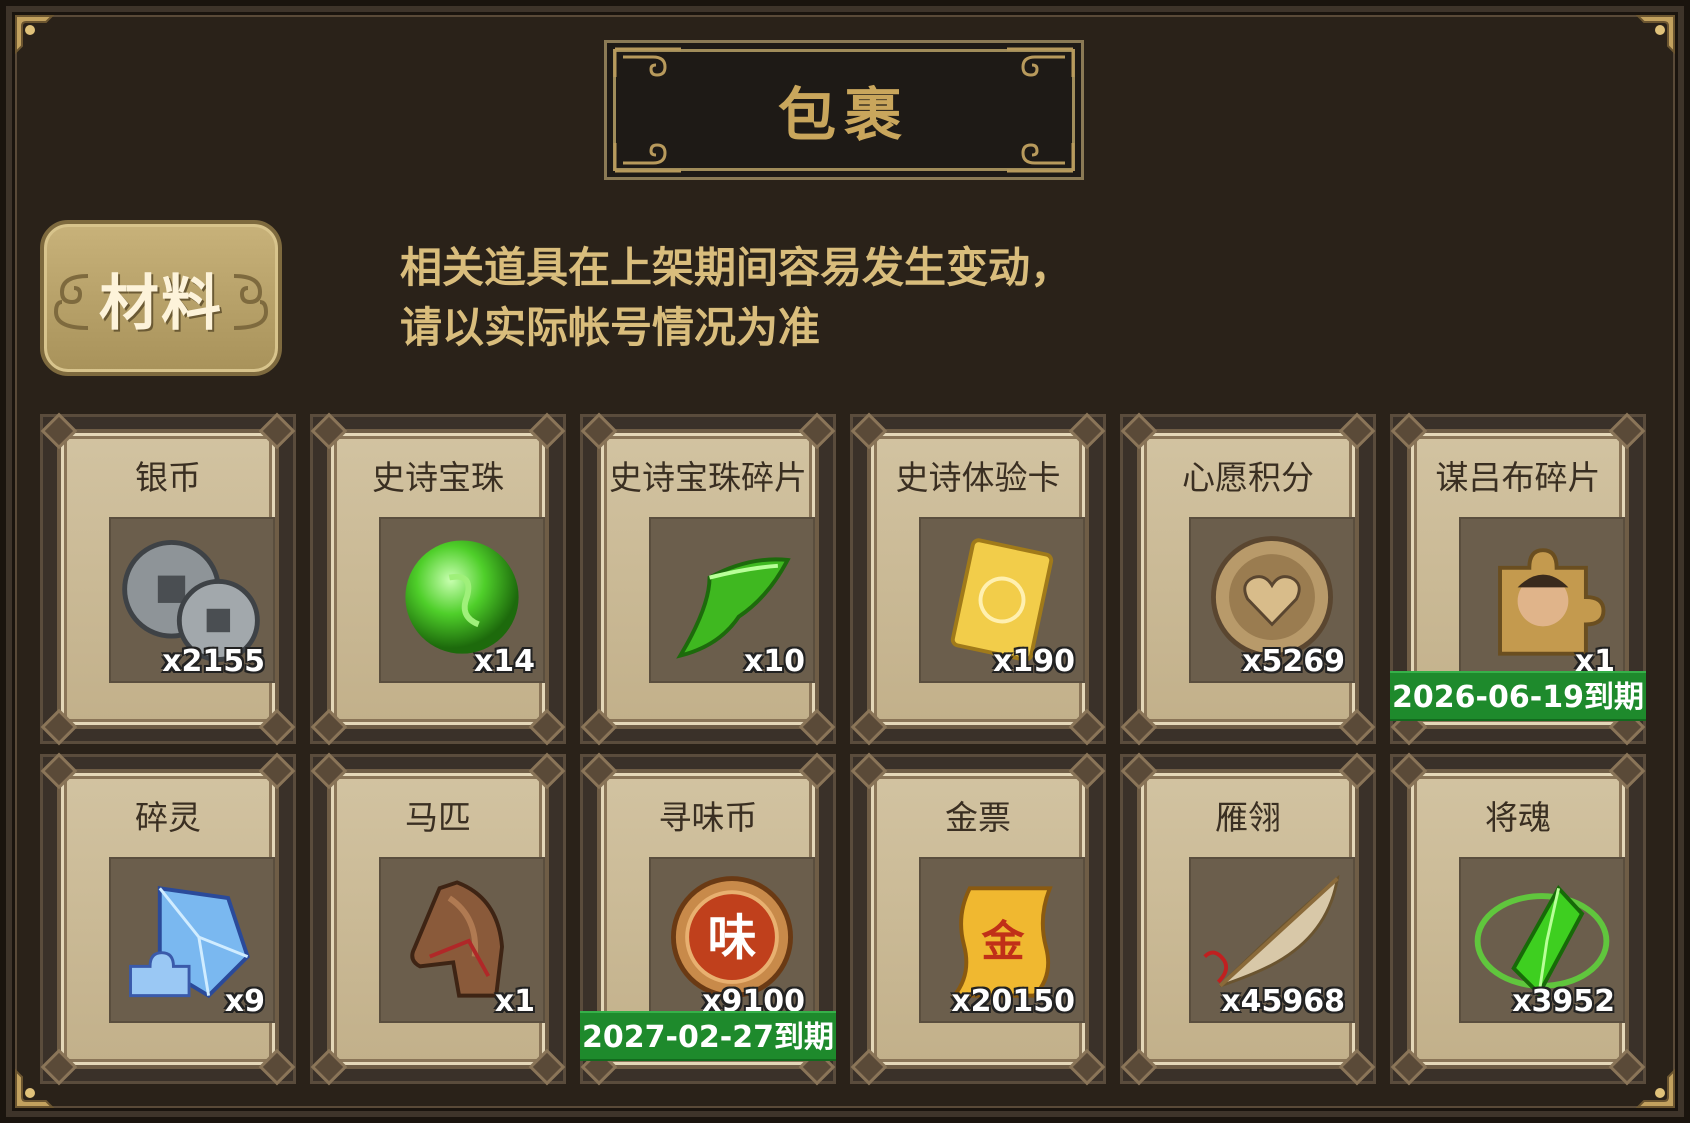  Describe the element at coordinates (192, 940) in the screenshot. I see `blue-crystal-icon: x9` at that location.